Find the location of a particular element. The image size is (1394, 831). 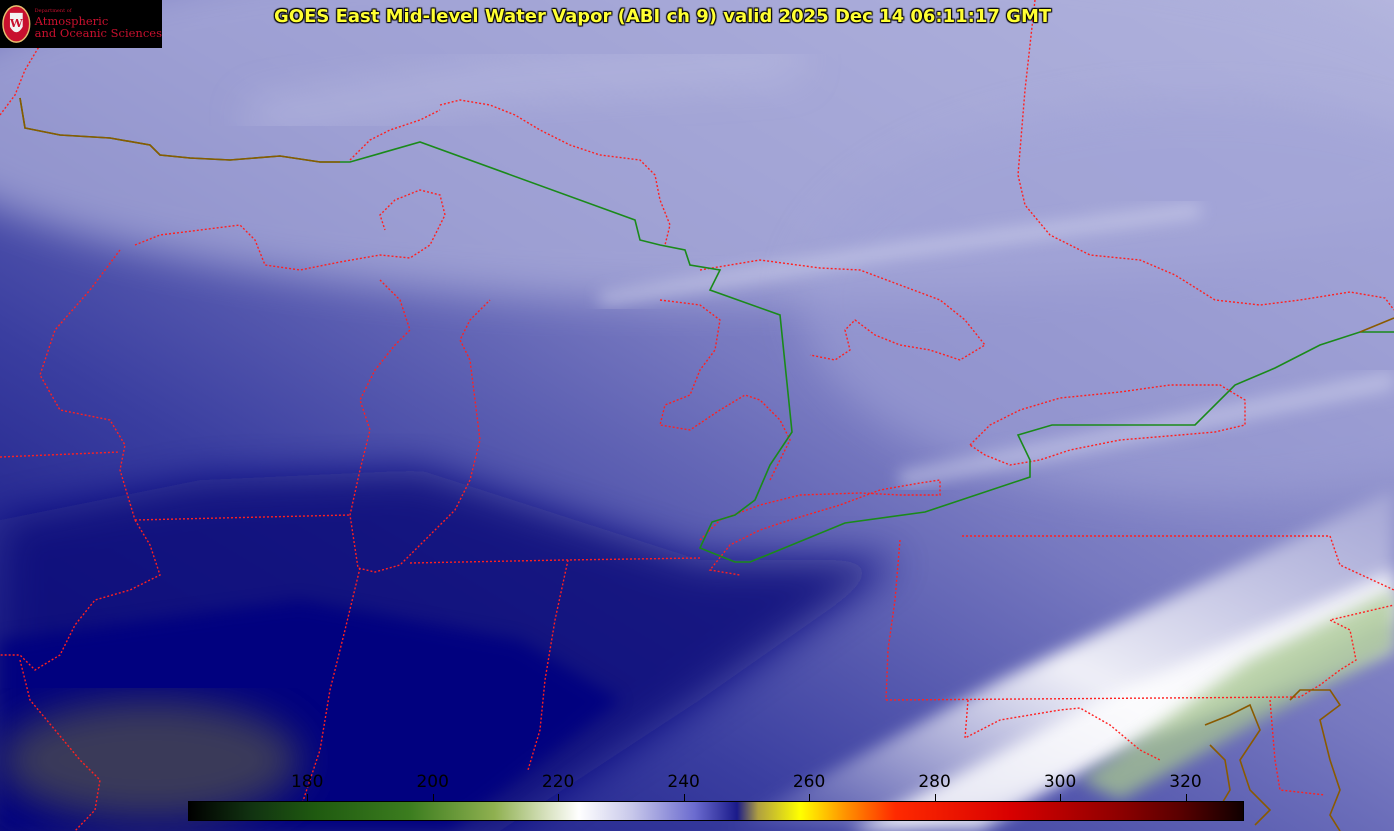

colorbar-tick-label: 220 is located at coordinates (558, 782).